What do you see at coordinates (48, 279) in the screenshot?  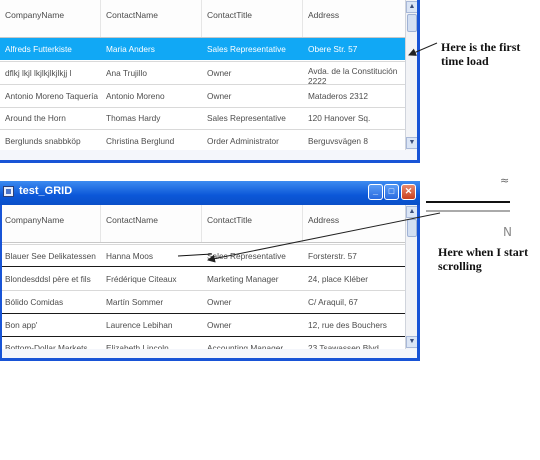 I see `cell-company: Blondesddsl père et fils` at bounding box center [48, 279].